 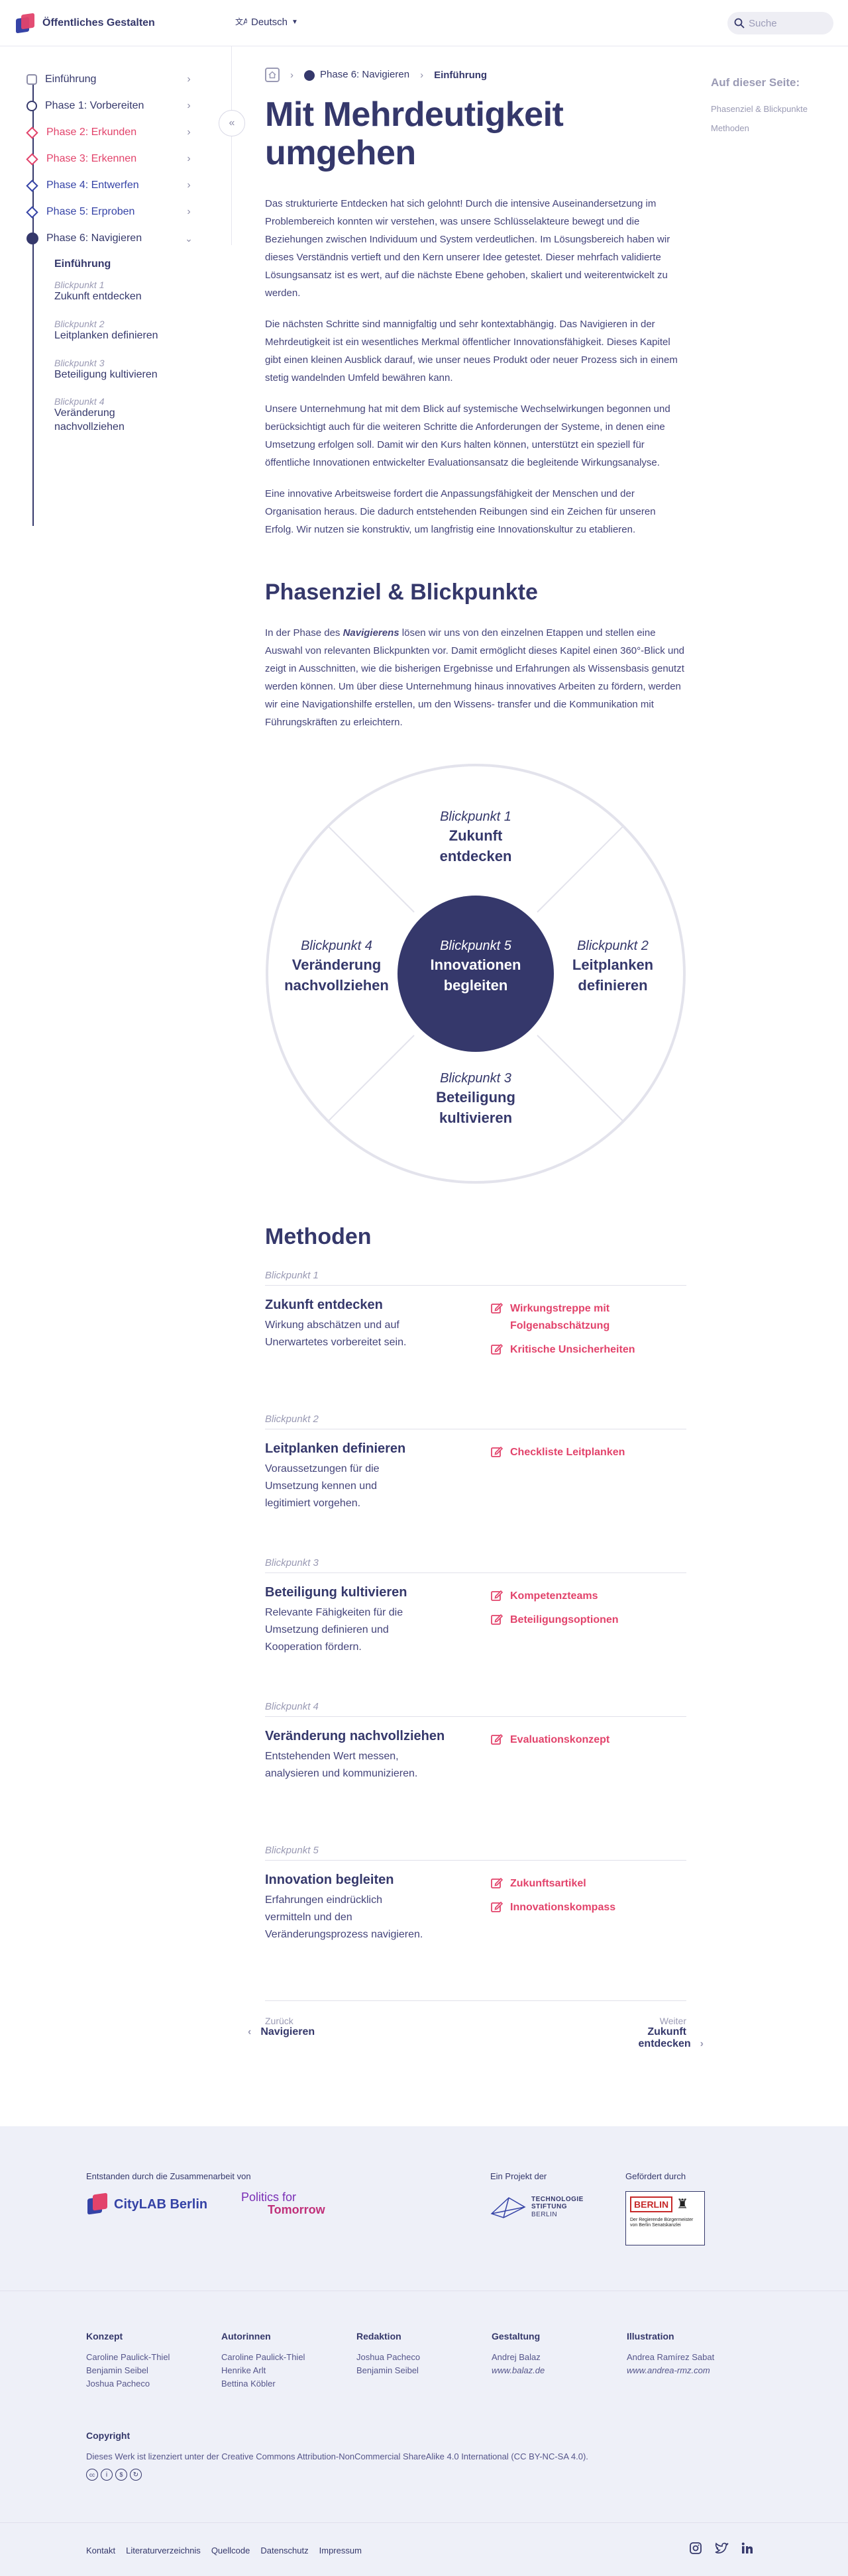 I want to click on footer-link: Datenschutz, so click(x=284, y=2550).